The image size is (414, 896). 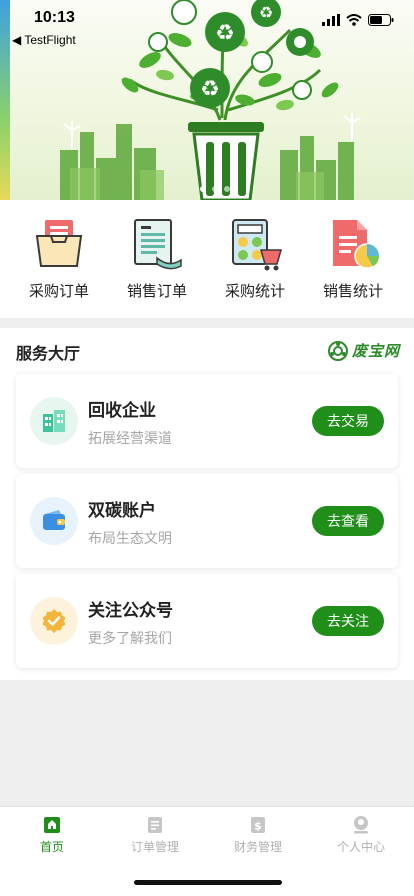 What do you see at coordinates (348, 621) in the screenshot?
I see `go-follow-button: 去关注` at bounding box center [348, 621].